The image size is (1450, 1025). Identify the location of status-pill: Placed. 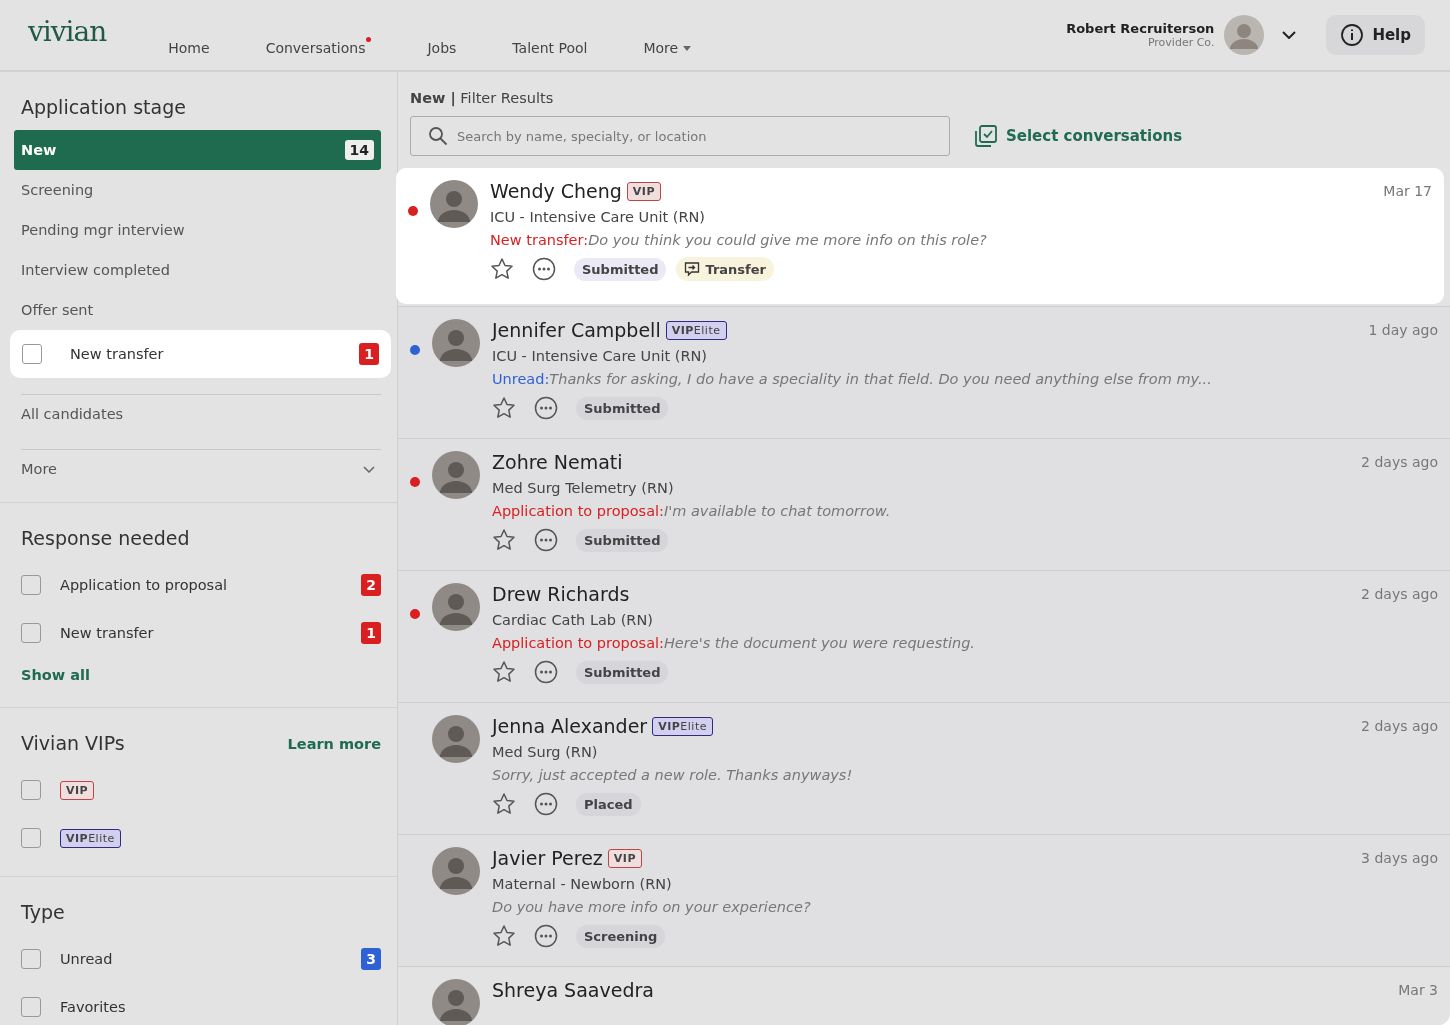
(608, 804).